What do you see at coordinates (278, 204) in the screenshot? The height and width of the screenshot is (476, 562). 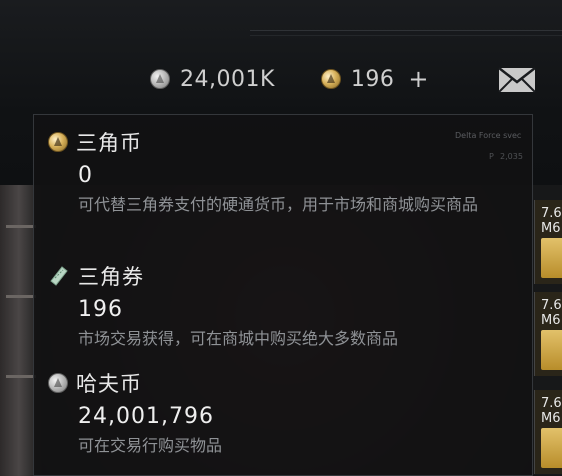 I see `currency-description: 可代替三角券支付的硬通货币，用于市场和商城购买商品` at bounding box center [278, 204].